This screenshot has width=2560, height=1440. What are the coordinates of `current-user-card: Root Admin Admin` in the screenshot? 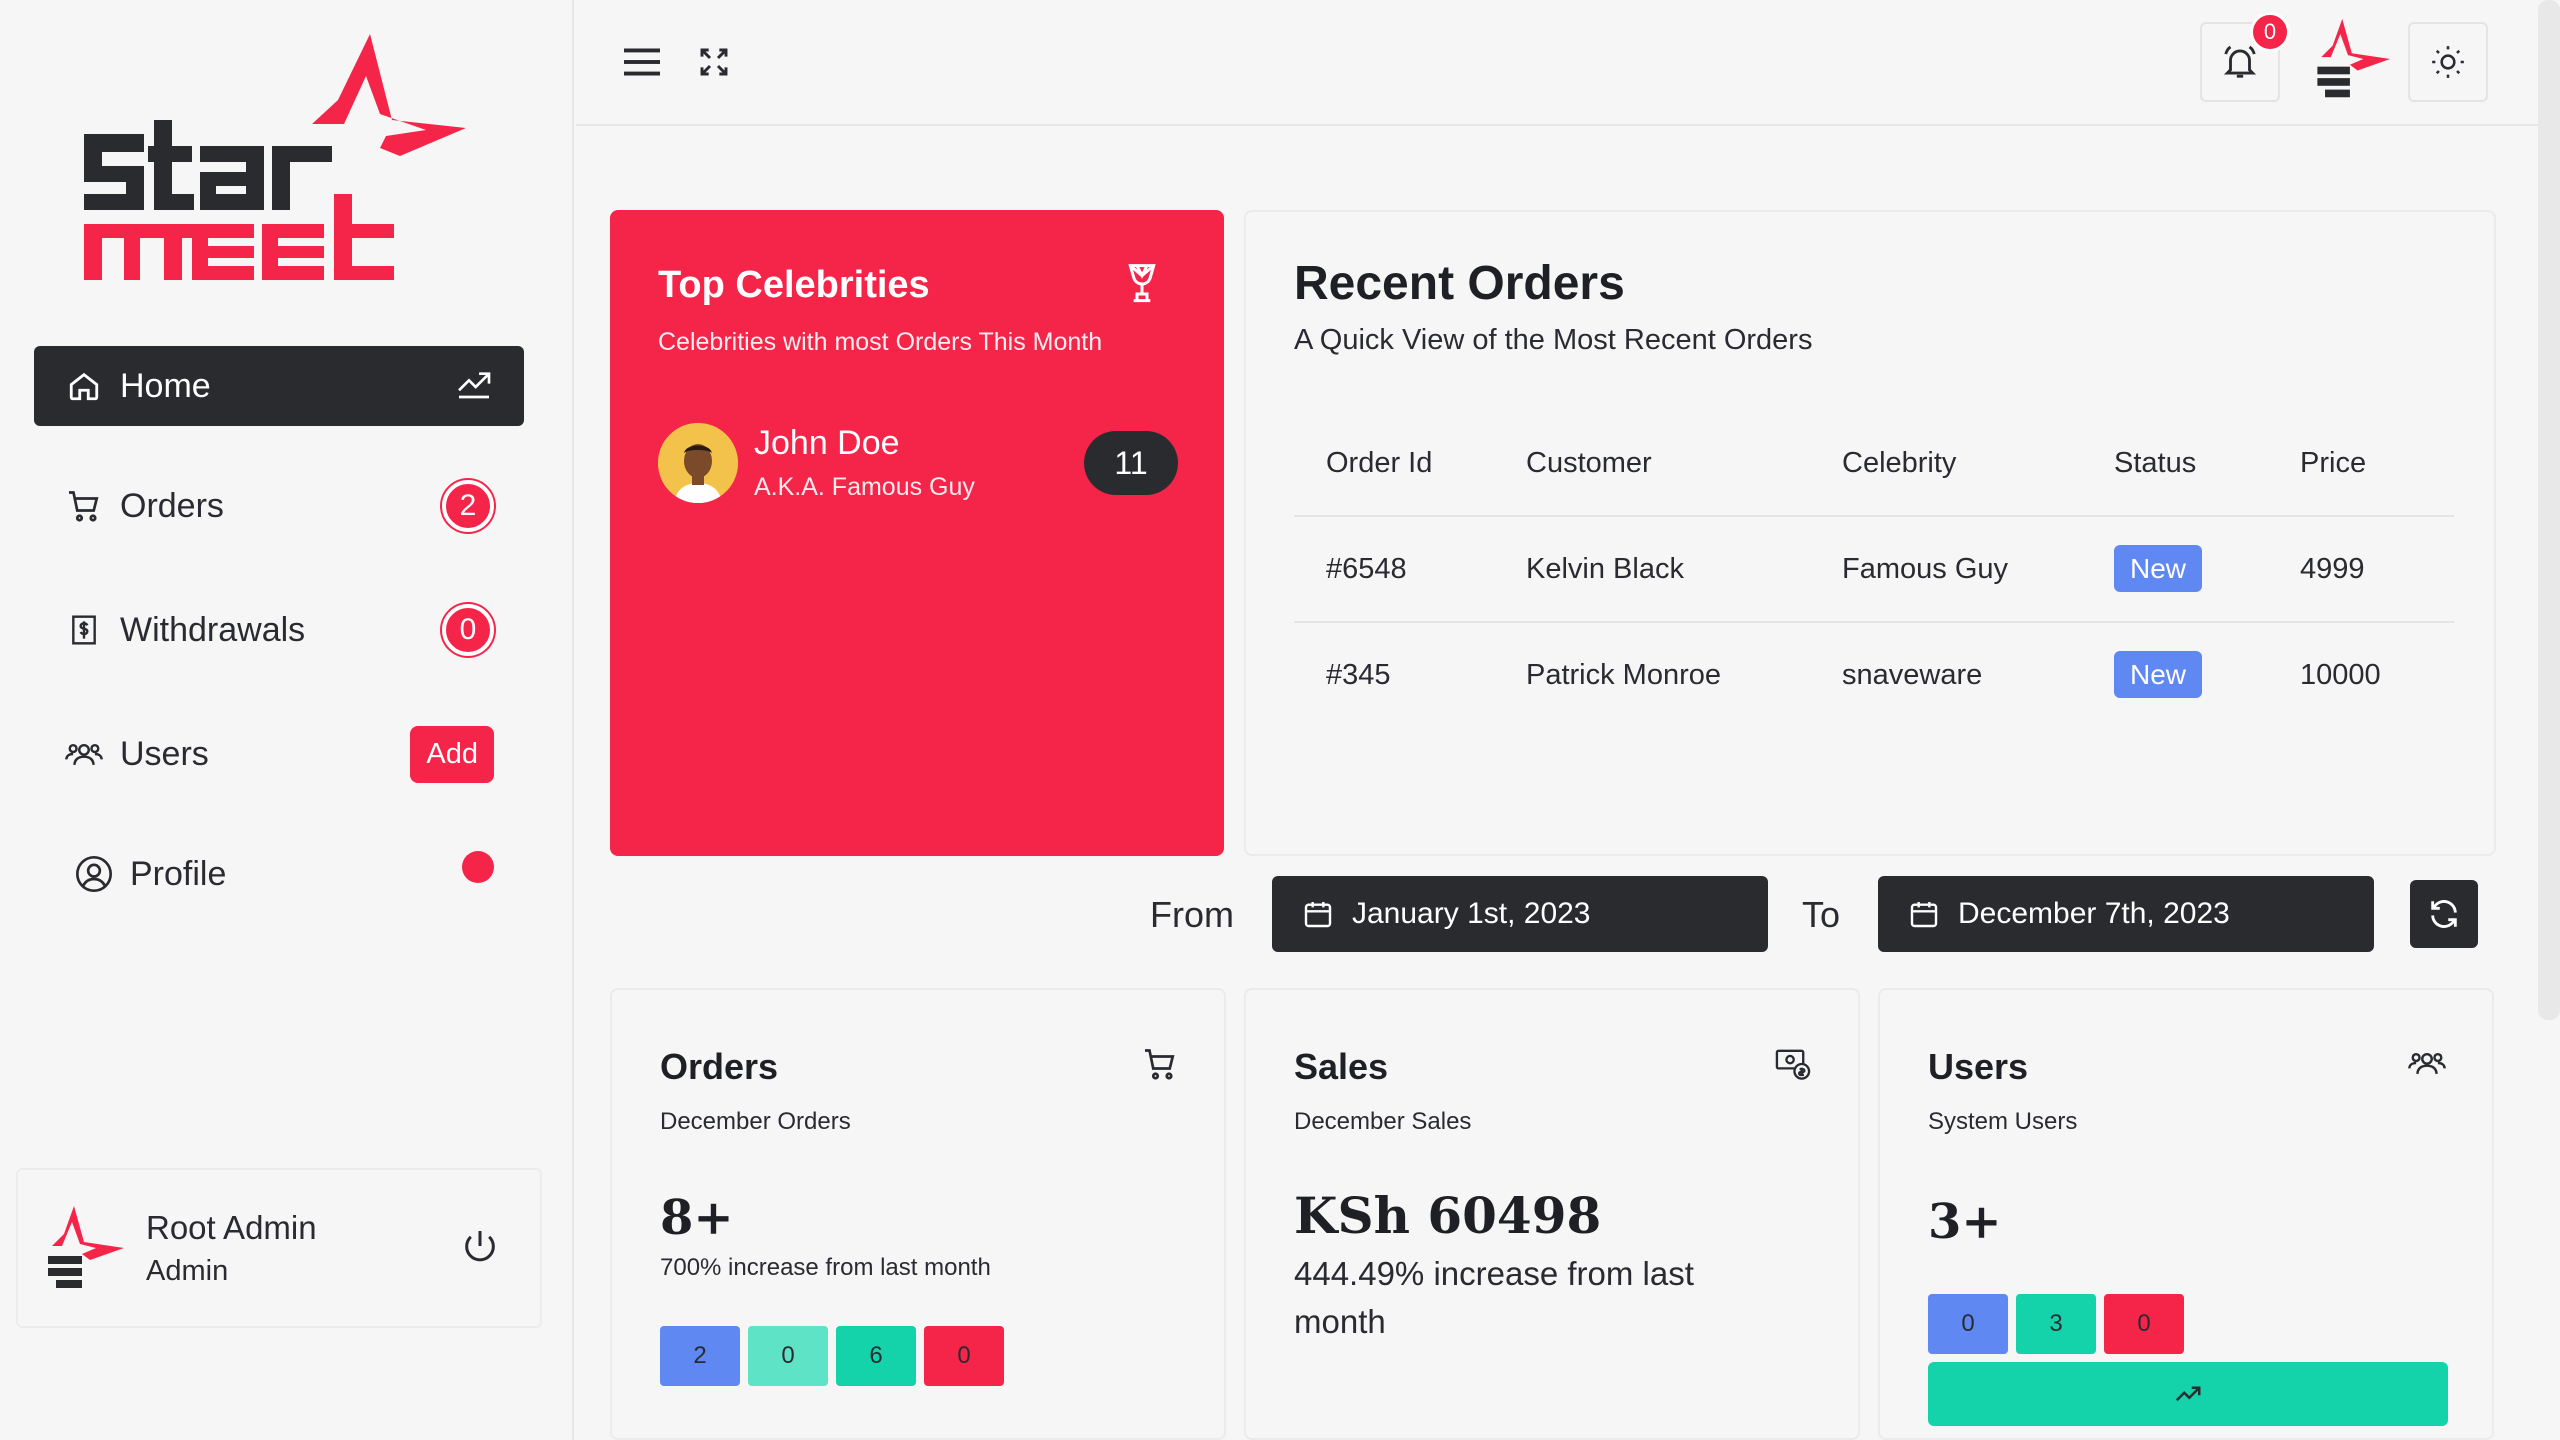 It's located at (279, 1248).